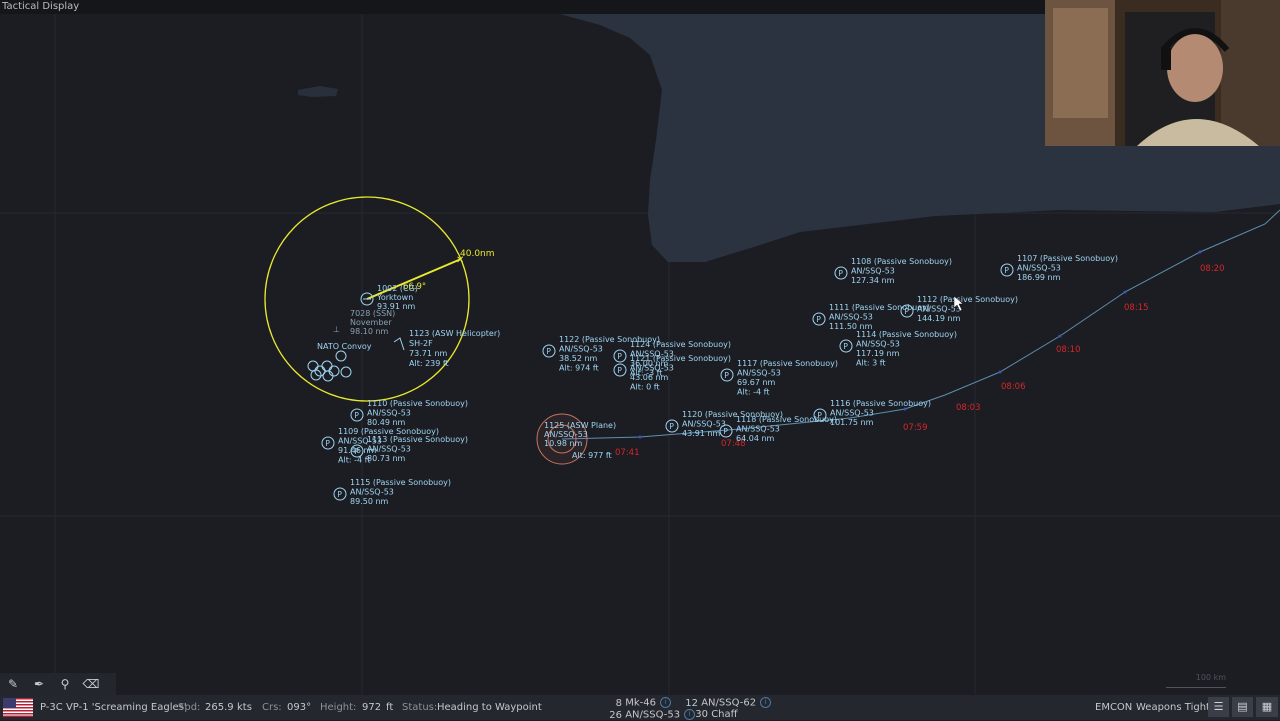  I want to click on pencil-icon: ✎, so click(13, 684).